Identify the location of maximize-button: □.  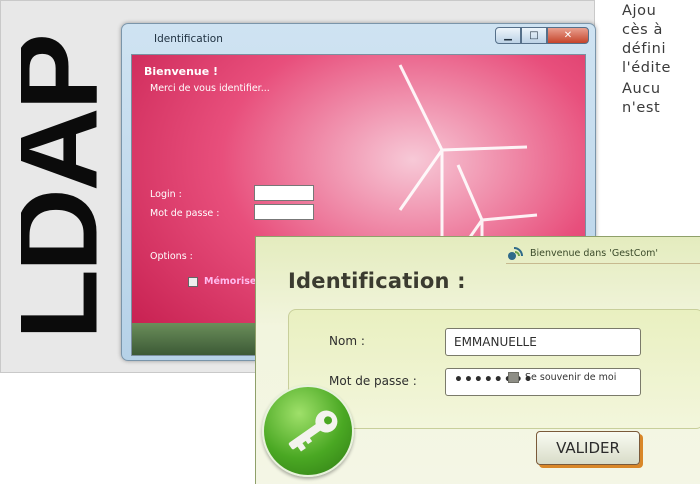
(534, 35).